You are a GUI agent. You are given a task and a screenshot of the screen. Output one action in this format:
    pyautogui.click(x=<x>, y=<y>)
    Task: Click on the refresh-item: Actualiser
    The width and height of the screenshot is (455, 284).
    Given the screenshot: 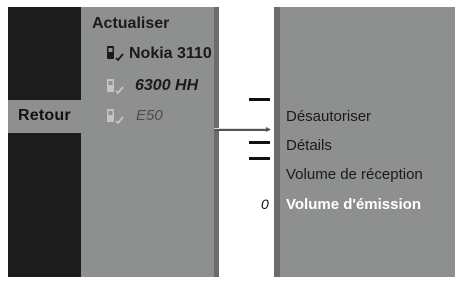 What is the action you would take?
    pyautogui.click(x=130, y=24)
    